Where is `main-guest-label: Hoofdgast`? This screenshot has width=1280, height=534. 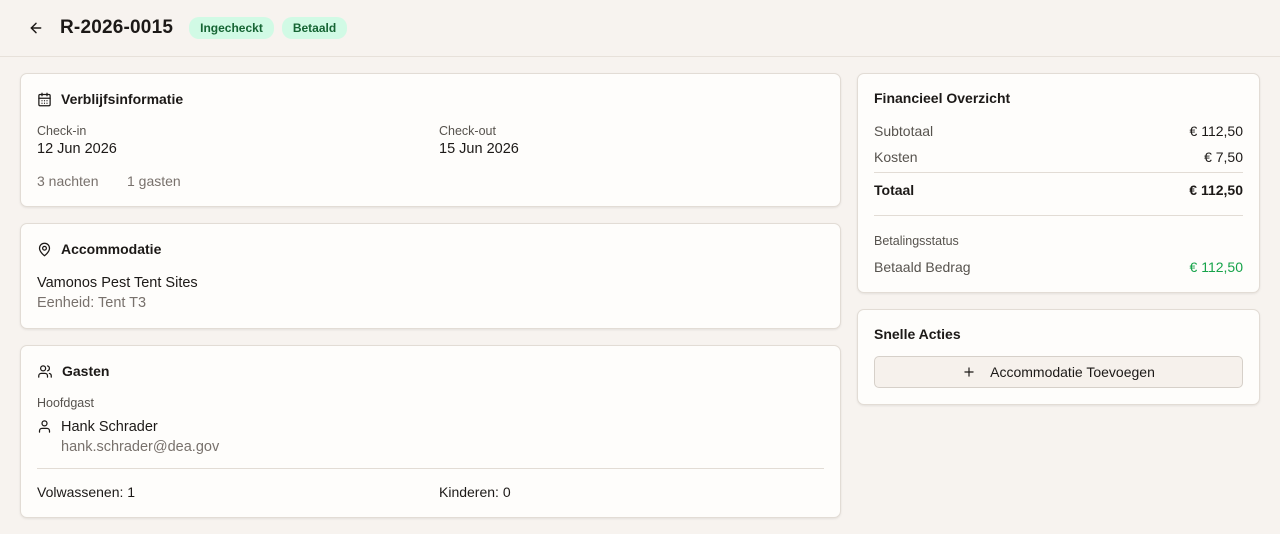
main-guest-label: Hoofdgast is located at coordinates (65, 403).